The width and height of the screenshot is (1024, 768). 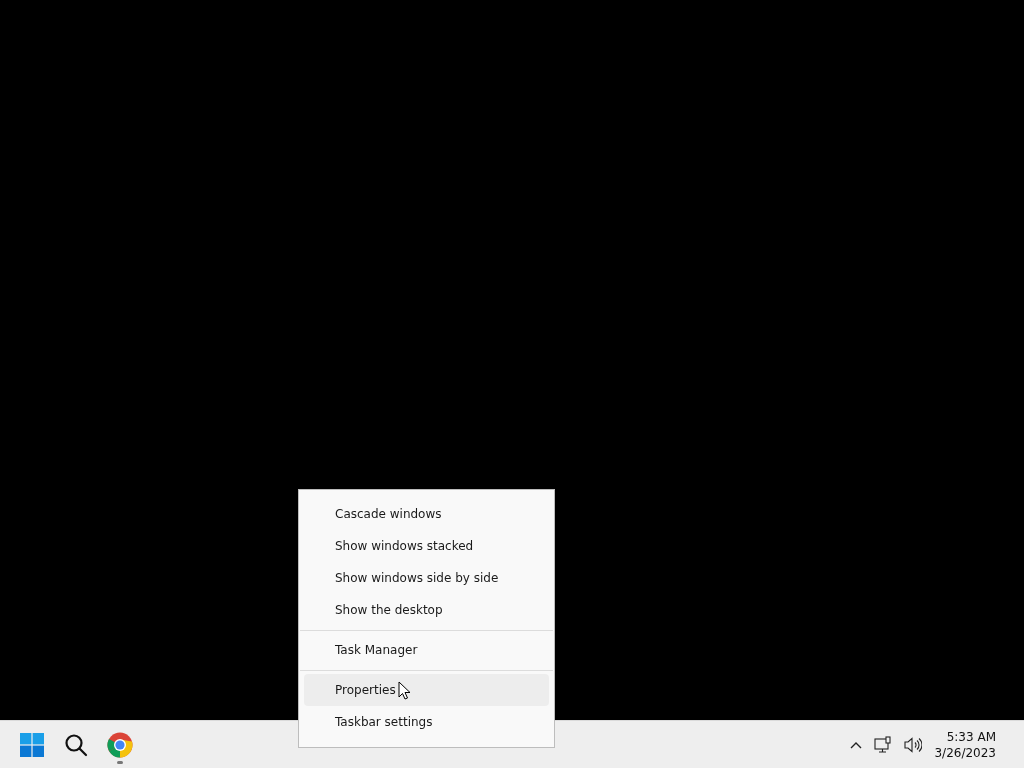 What do you see at coordinates (426, 650) in the screenshot?
I see `menu-item: Task Manager` at bounding box center [426, 650].